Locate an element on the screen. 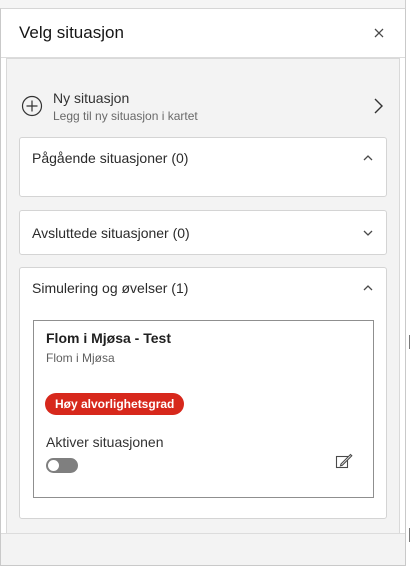 Image resolution: width=417 pixels, height=566 pixels. section-simulation-header: Simulering og øvelser (1) is located at coordinates (203, 288).